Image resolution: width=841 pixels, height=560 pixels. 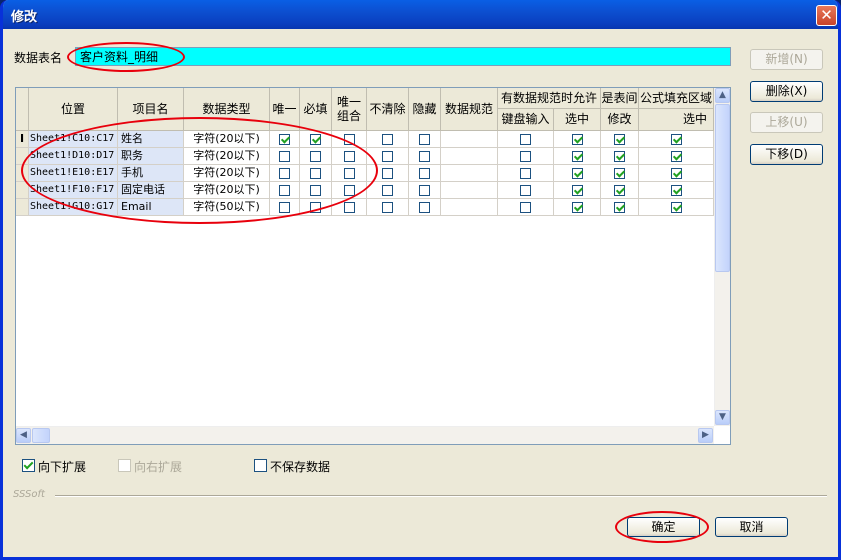 What do you see at coordinates (41, 435) in the screenshot?
I see `horizontal-scroll-thumb` at bounding box center [41, 435].